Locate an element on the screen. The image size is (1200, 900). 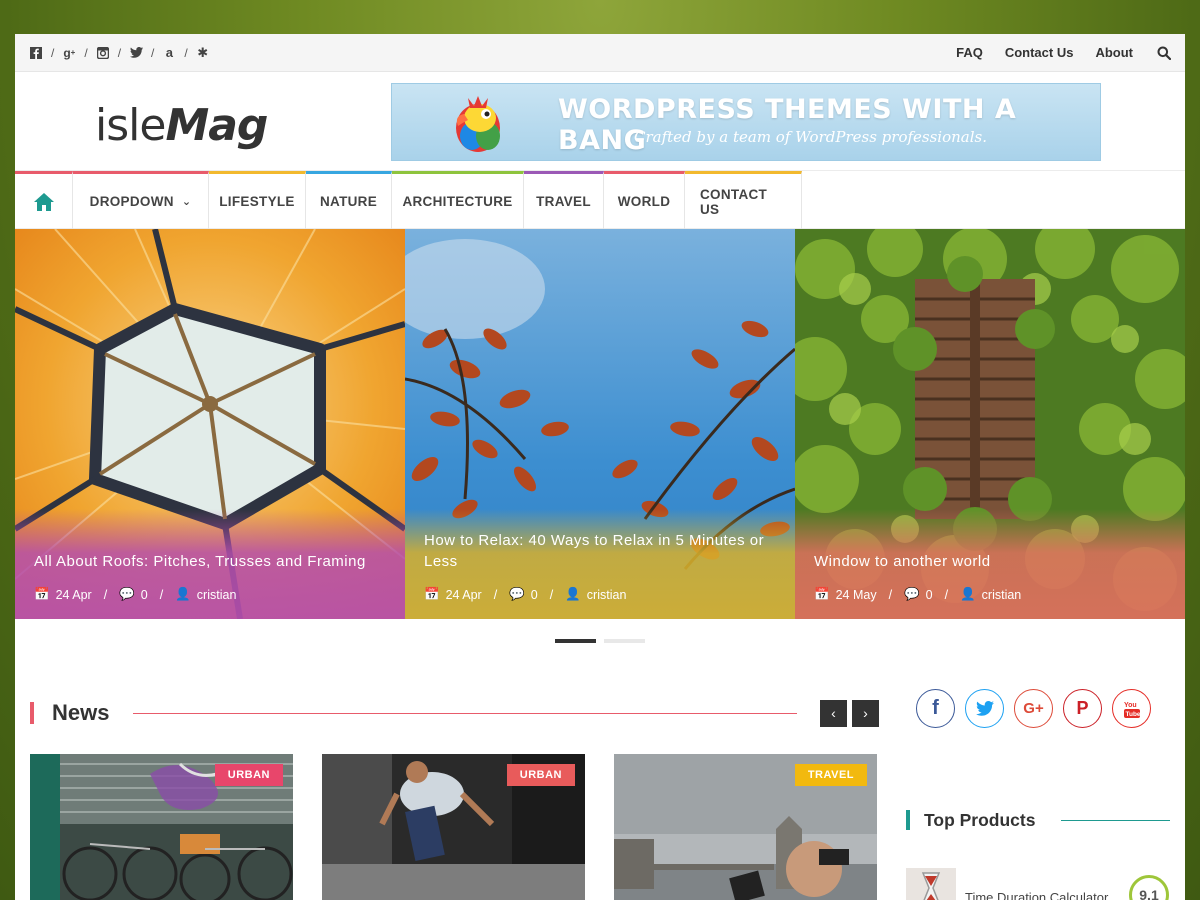
search-icon is located at coordinates (1164, 53).